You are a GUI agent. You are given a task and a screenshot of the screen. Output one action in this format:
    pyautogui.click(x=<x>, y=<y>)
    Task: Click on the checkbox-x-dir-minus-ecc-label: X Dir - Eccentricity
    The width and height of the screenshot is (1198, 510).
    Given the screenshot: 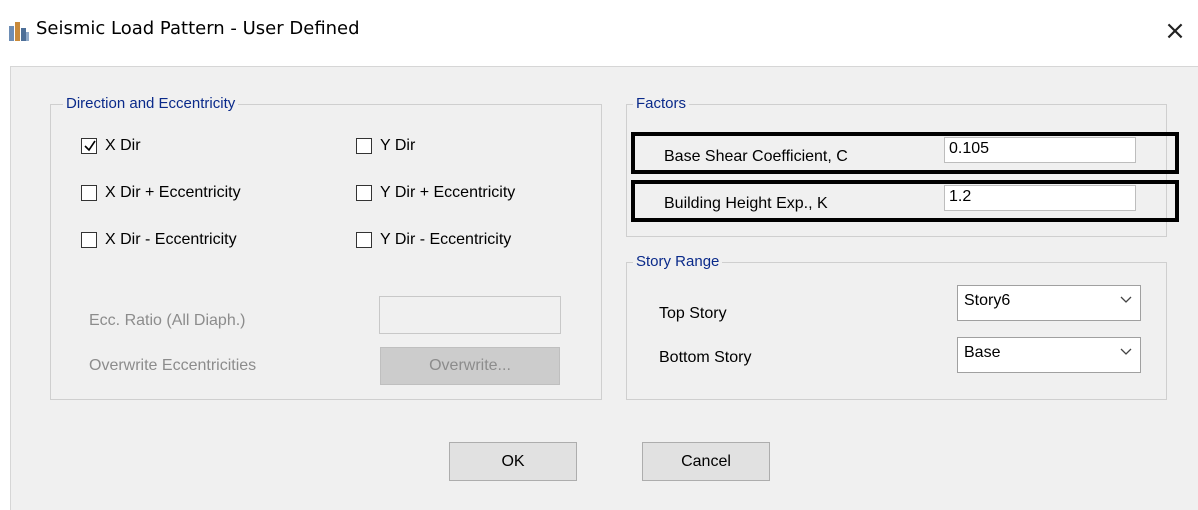 What is the action you would take?
    pyautogui.click(x=171, y=239)
    